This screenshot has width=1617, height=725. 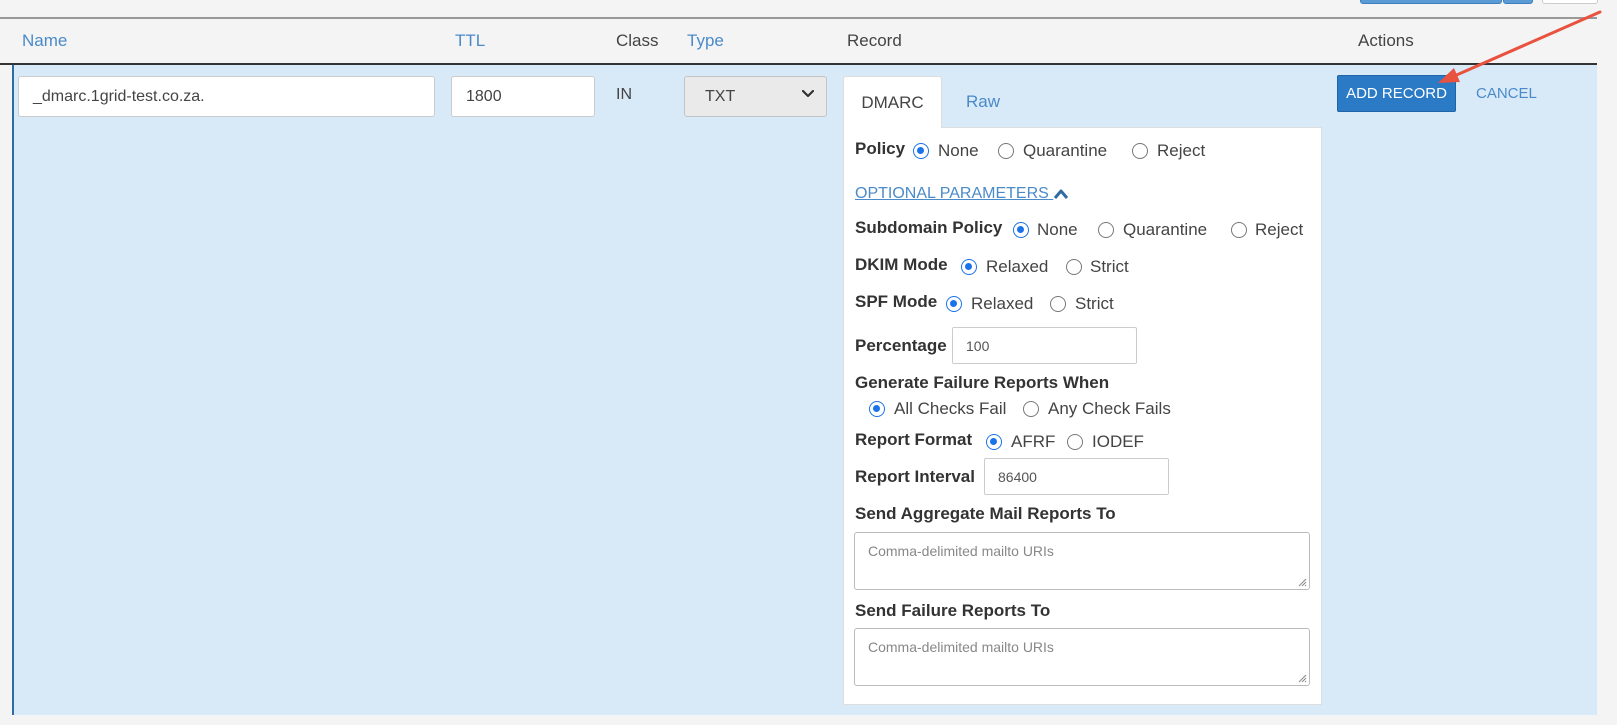 I want to click on policy-reject-label: Reject, so click(x=1181, y=150).